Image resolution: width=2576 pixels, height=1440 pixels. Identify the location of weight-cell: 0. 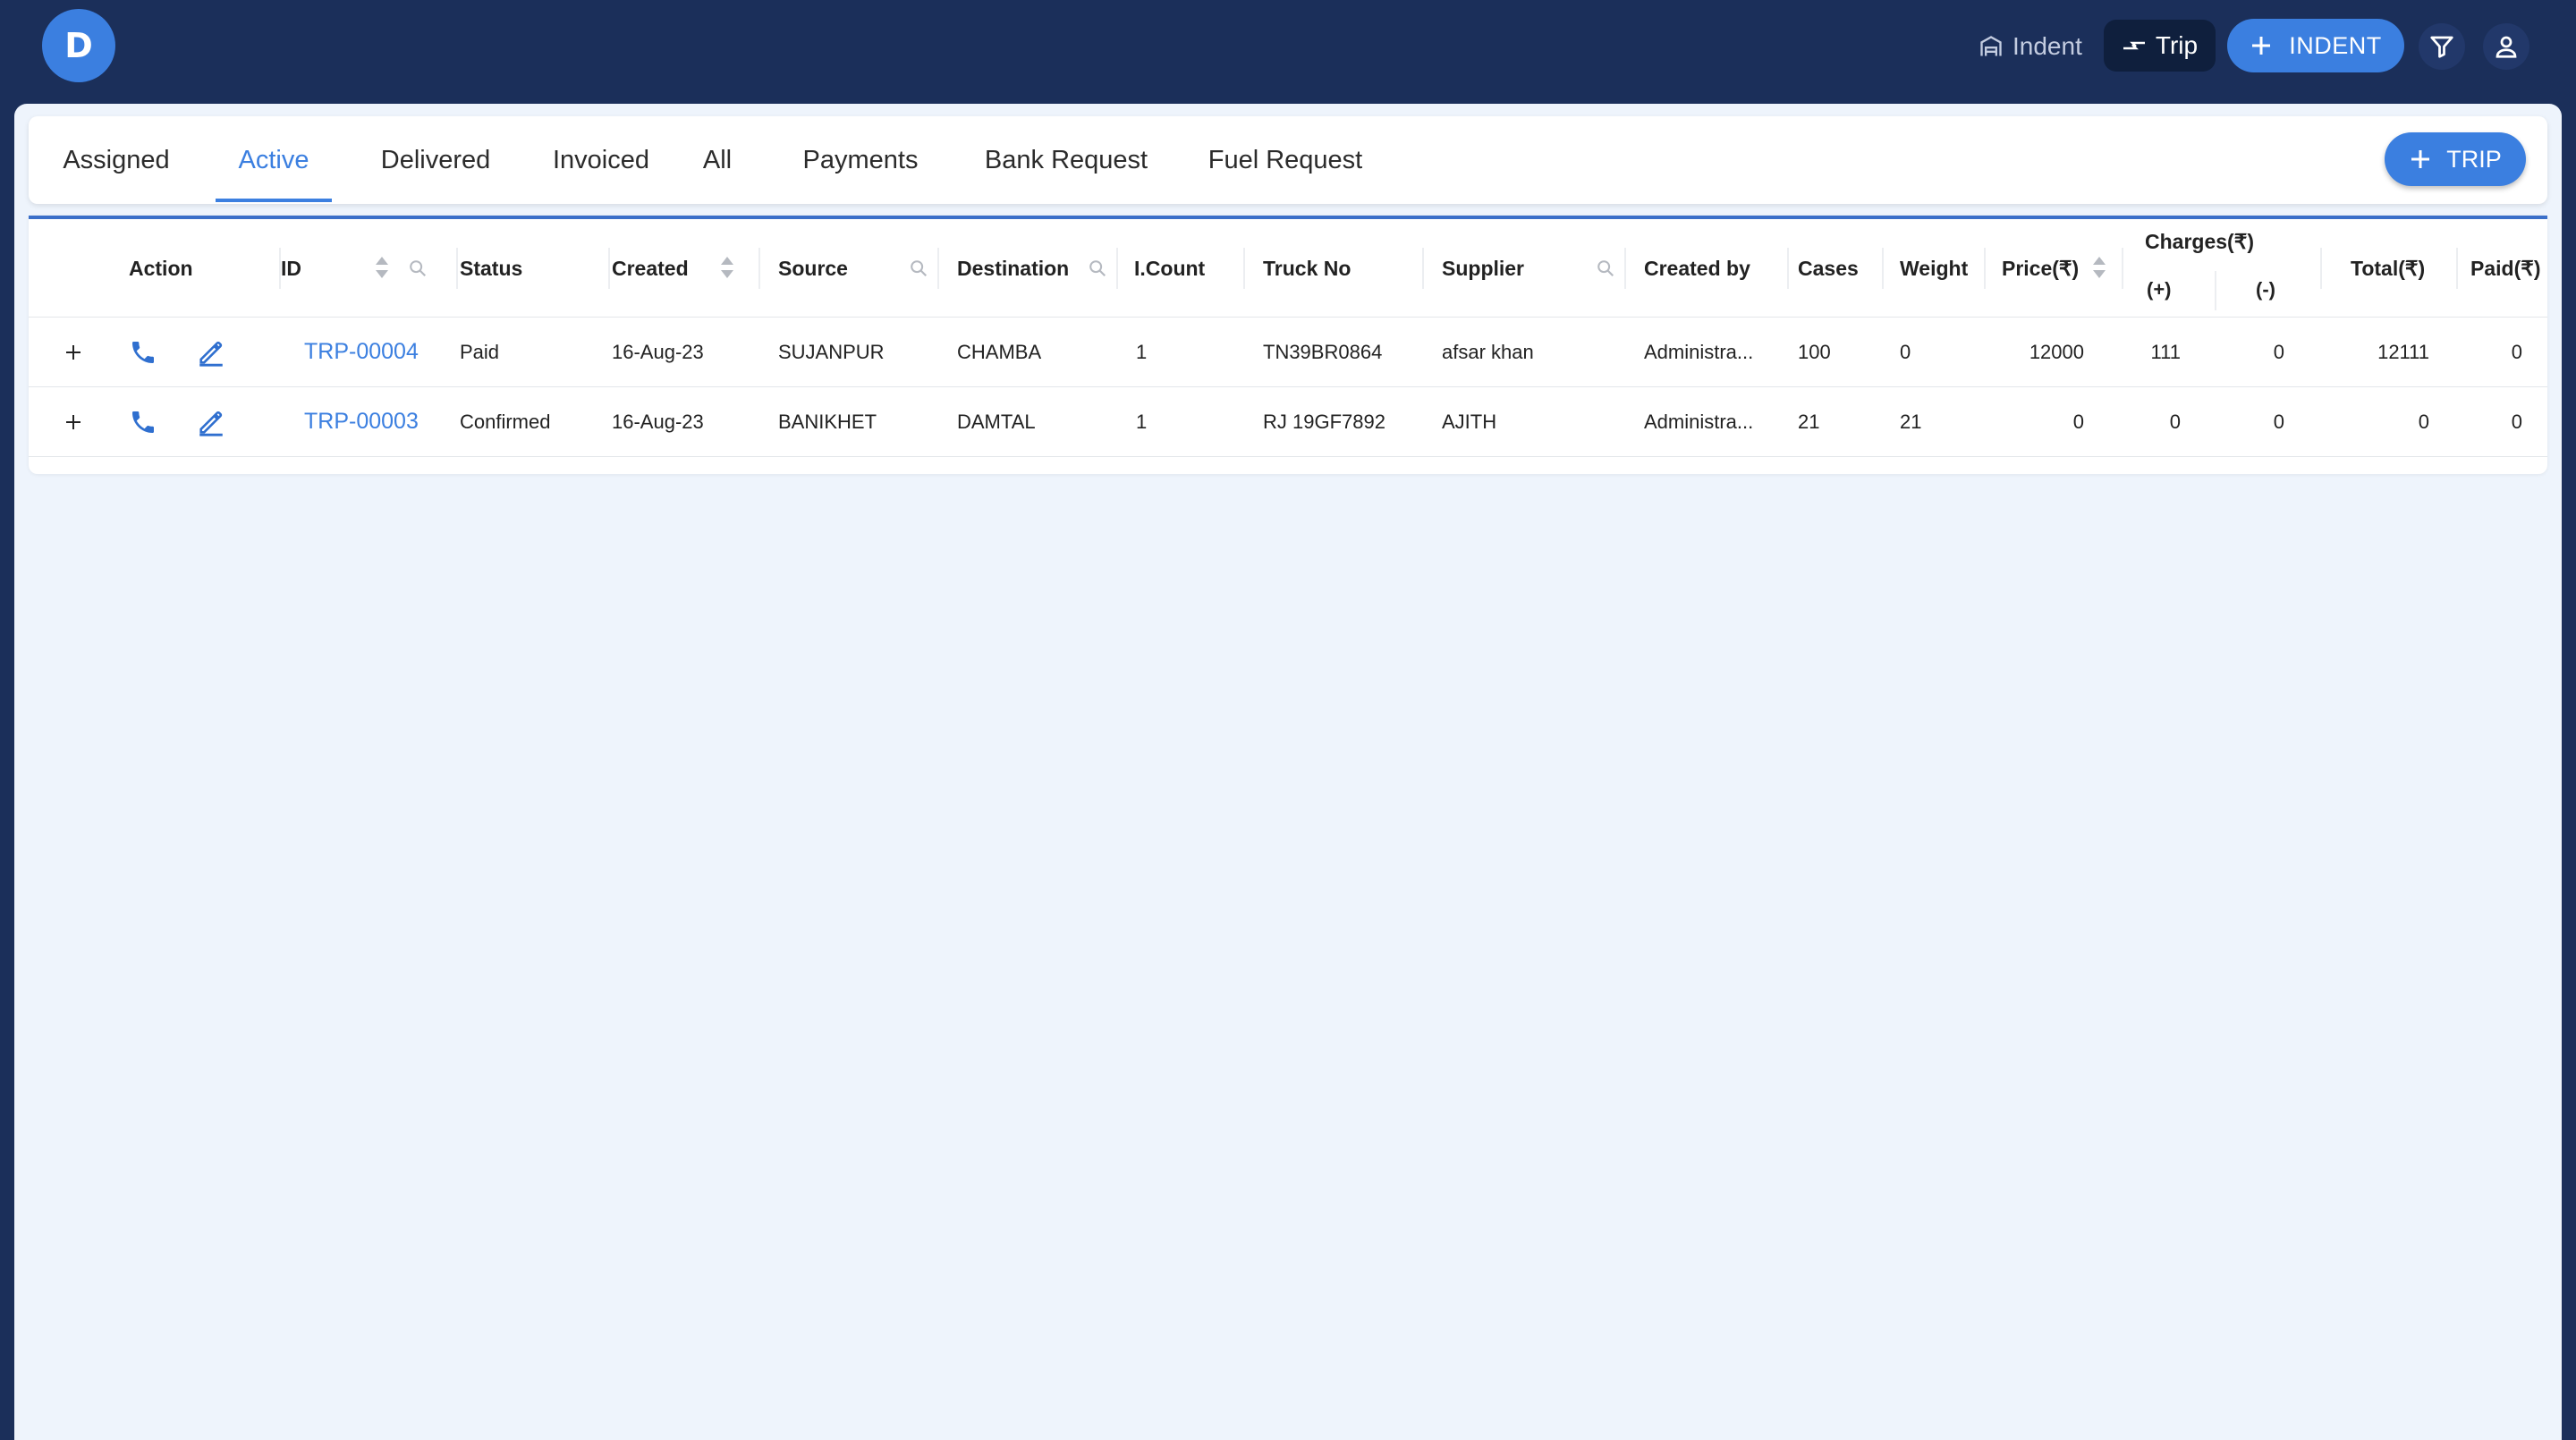
(1905, 351).